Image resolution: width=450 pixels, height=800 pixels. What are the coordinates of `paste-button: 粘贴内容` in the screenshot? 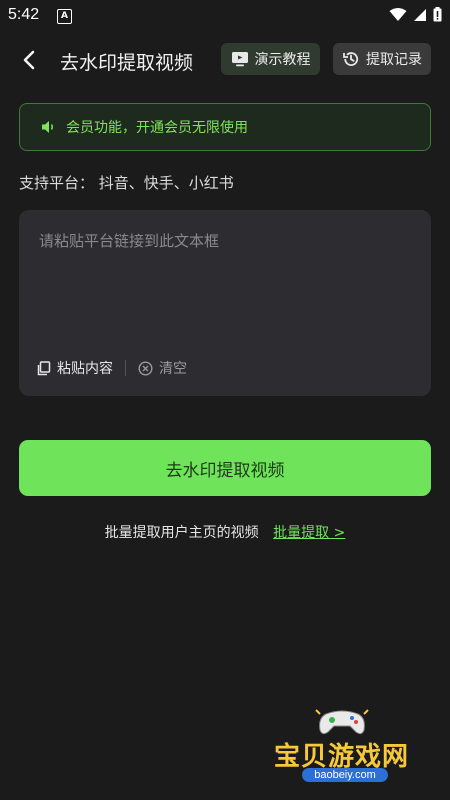 It's located at (75, 368).